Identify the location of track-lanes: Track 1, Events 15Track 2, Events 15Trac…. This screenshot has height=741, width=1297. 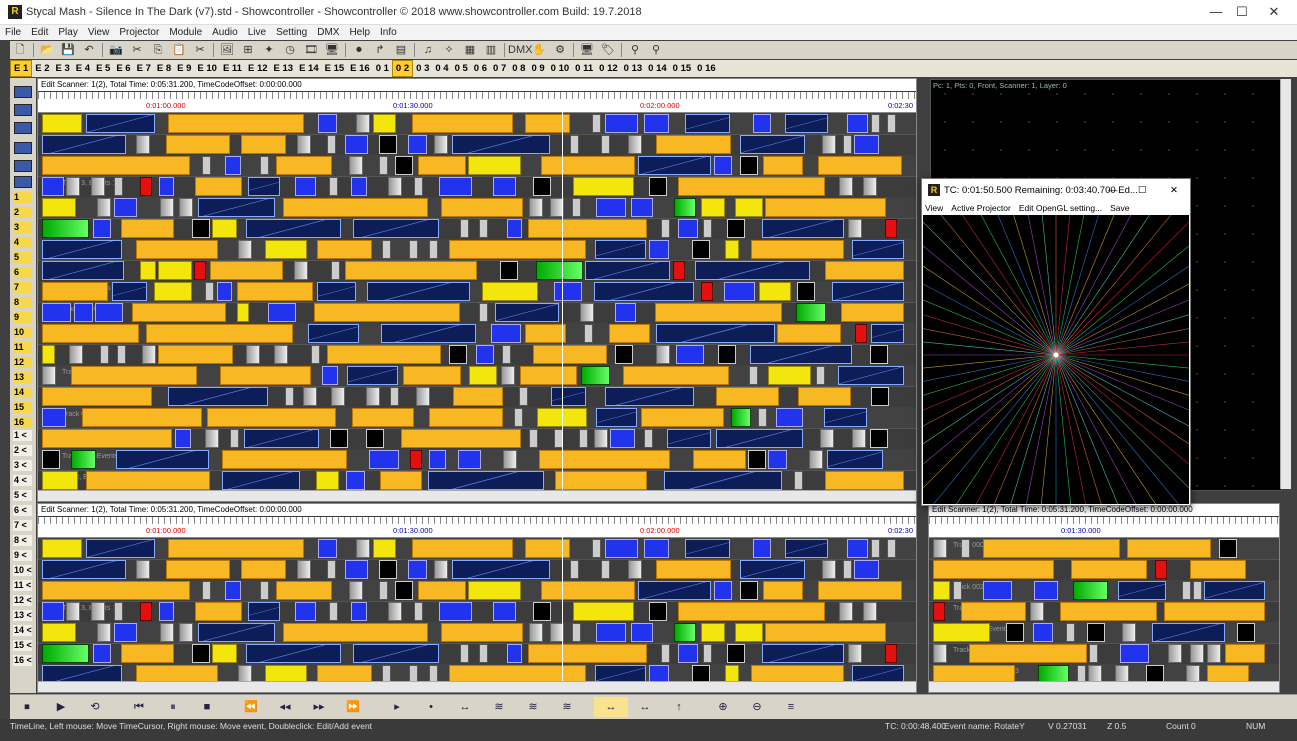
(477, 612).